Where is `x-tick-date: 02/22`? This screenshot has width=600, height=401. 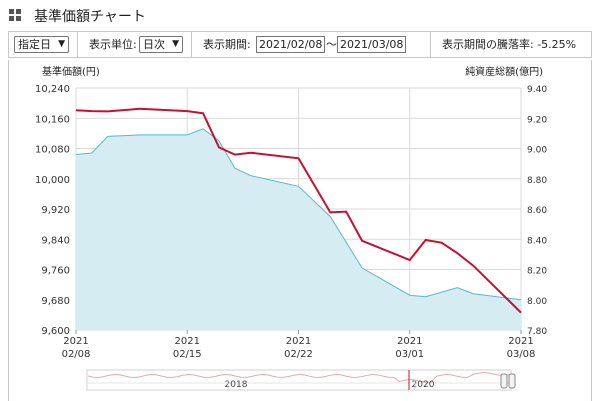
x-tick-date: 02/22 is located at coordinates (298, 354).